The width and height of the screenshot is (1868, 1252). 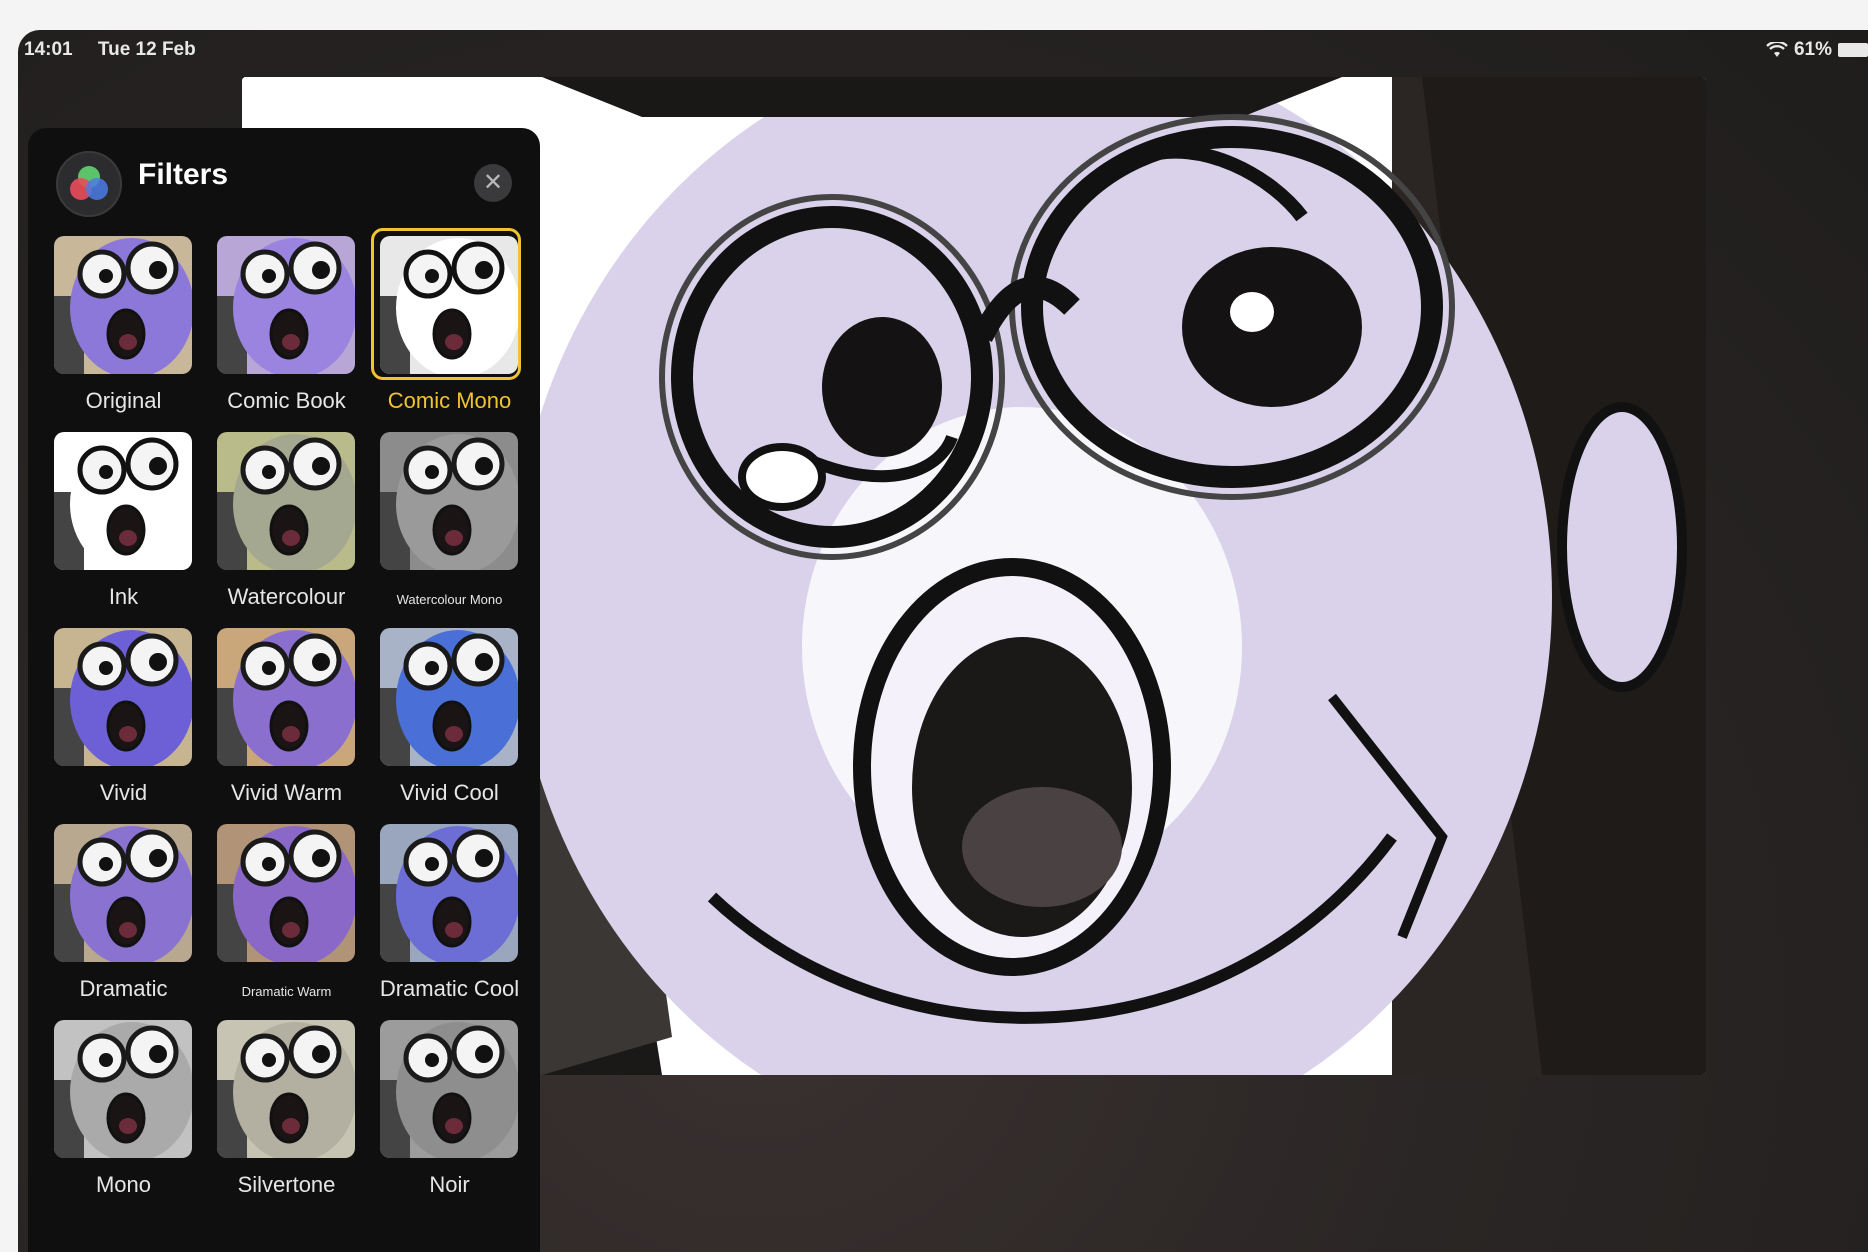 What do you see at coordinates (449, 400) in the screenshot?
I see `filter-label: Comic Mono` at bounding box center [449, 400].